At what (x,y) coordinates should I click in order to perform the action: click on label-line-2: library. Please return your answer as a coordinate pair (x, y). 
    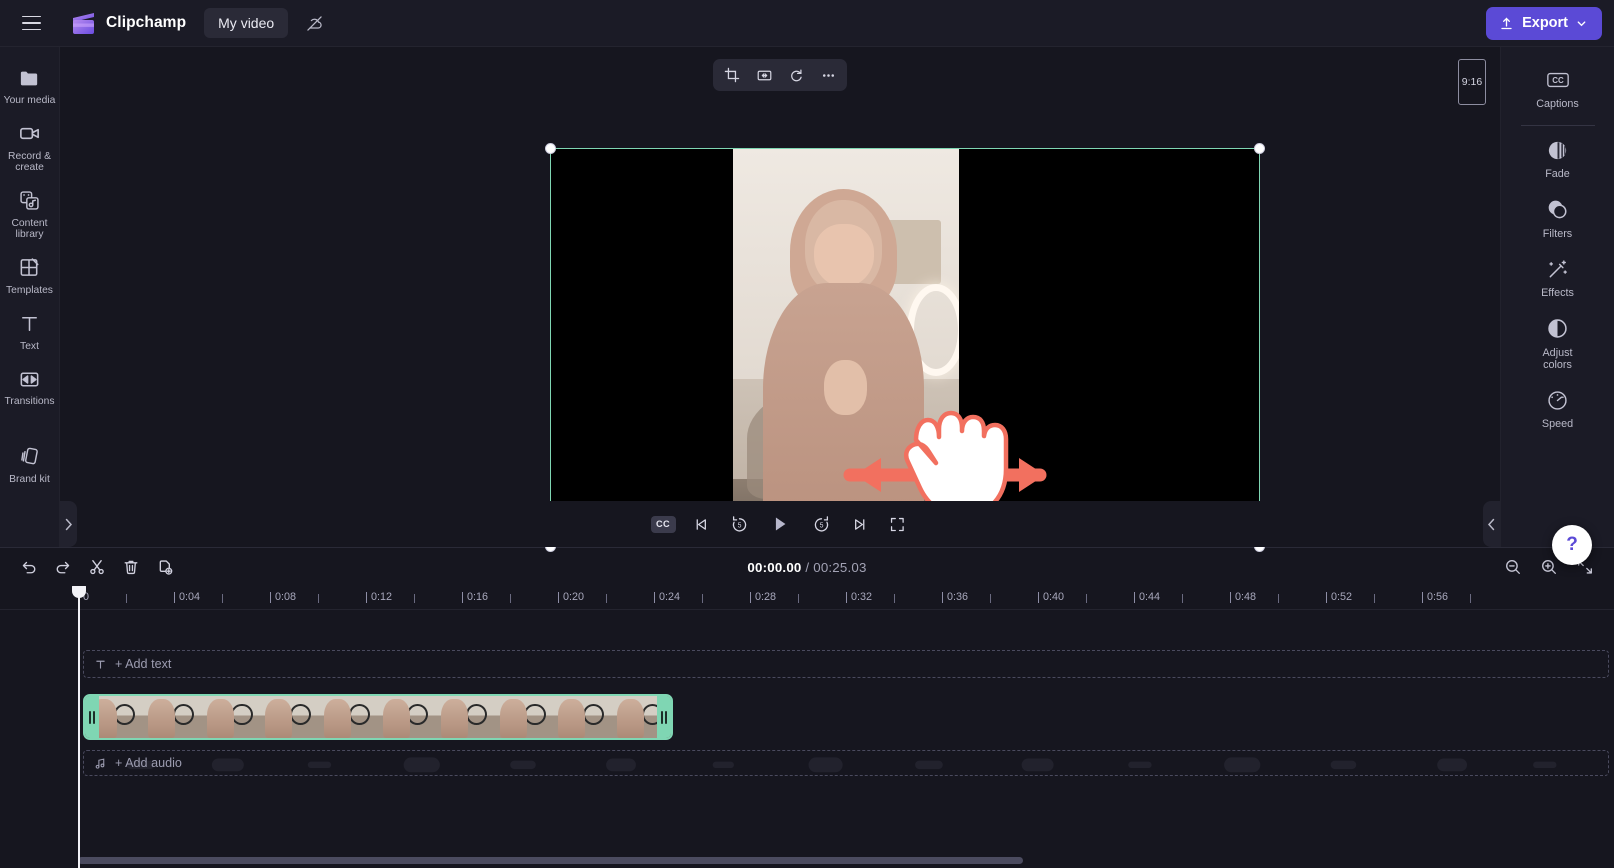
    Looking at the image, I should click on (29, 235).